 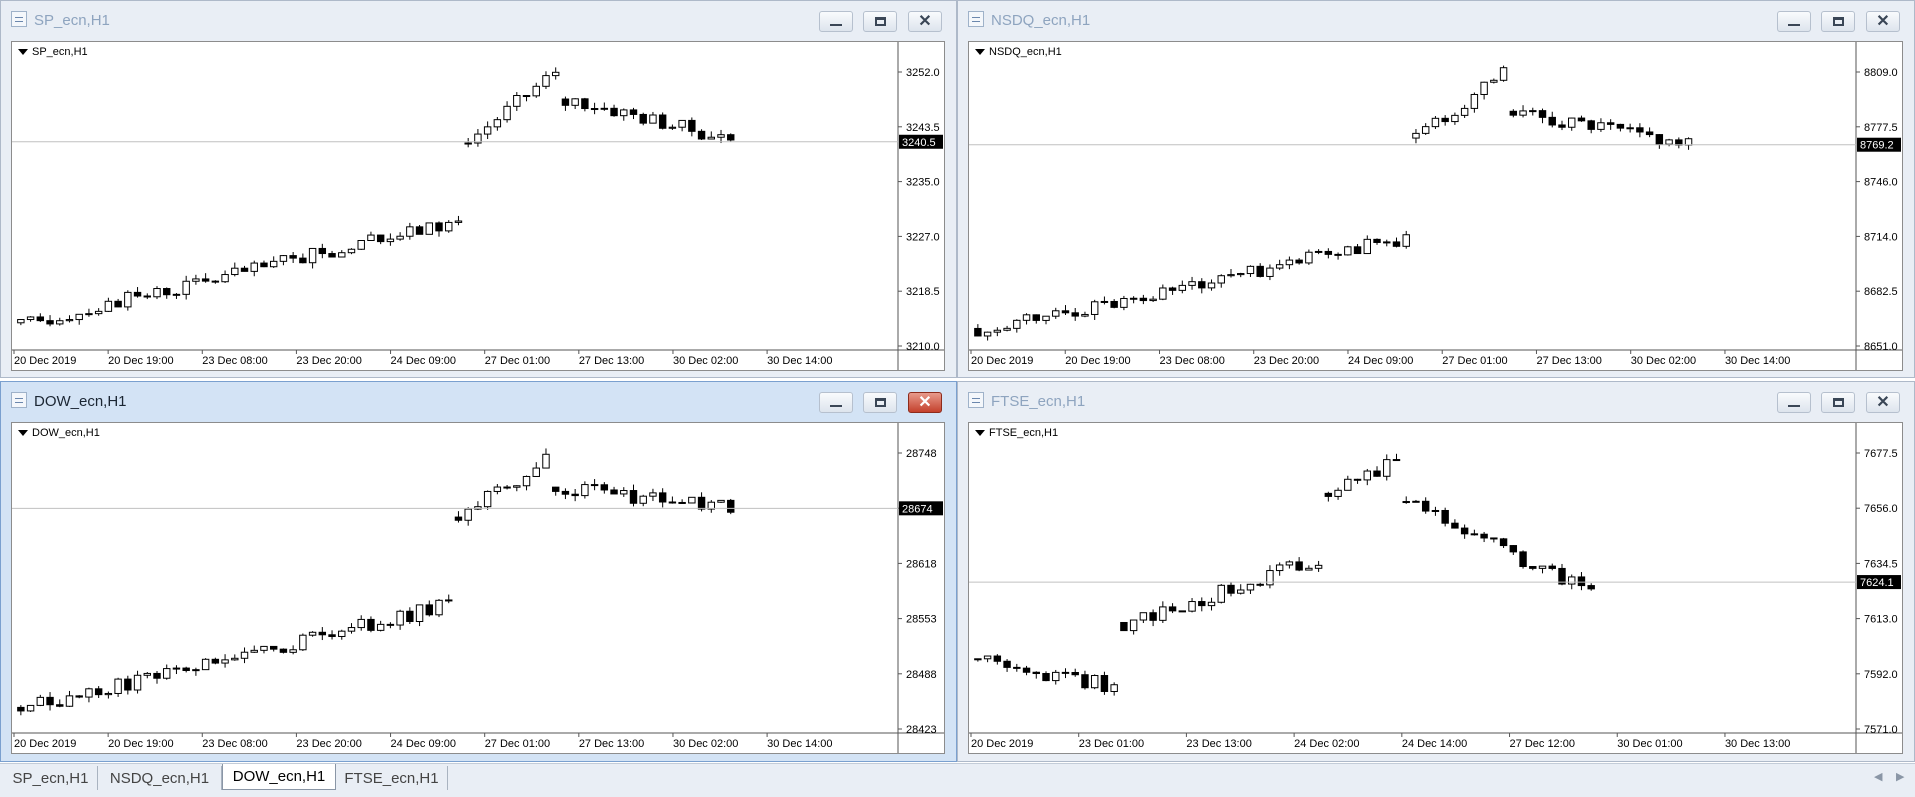 What do you see at coordinates (478, 20) in the screenshot?
I see `window-titlebar: SP_ecn,H1 ✕` at bounding box center [478, 20].